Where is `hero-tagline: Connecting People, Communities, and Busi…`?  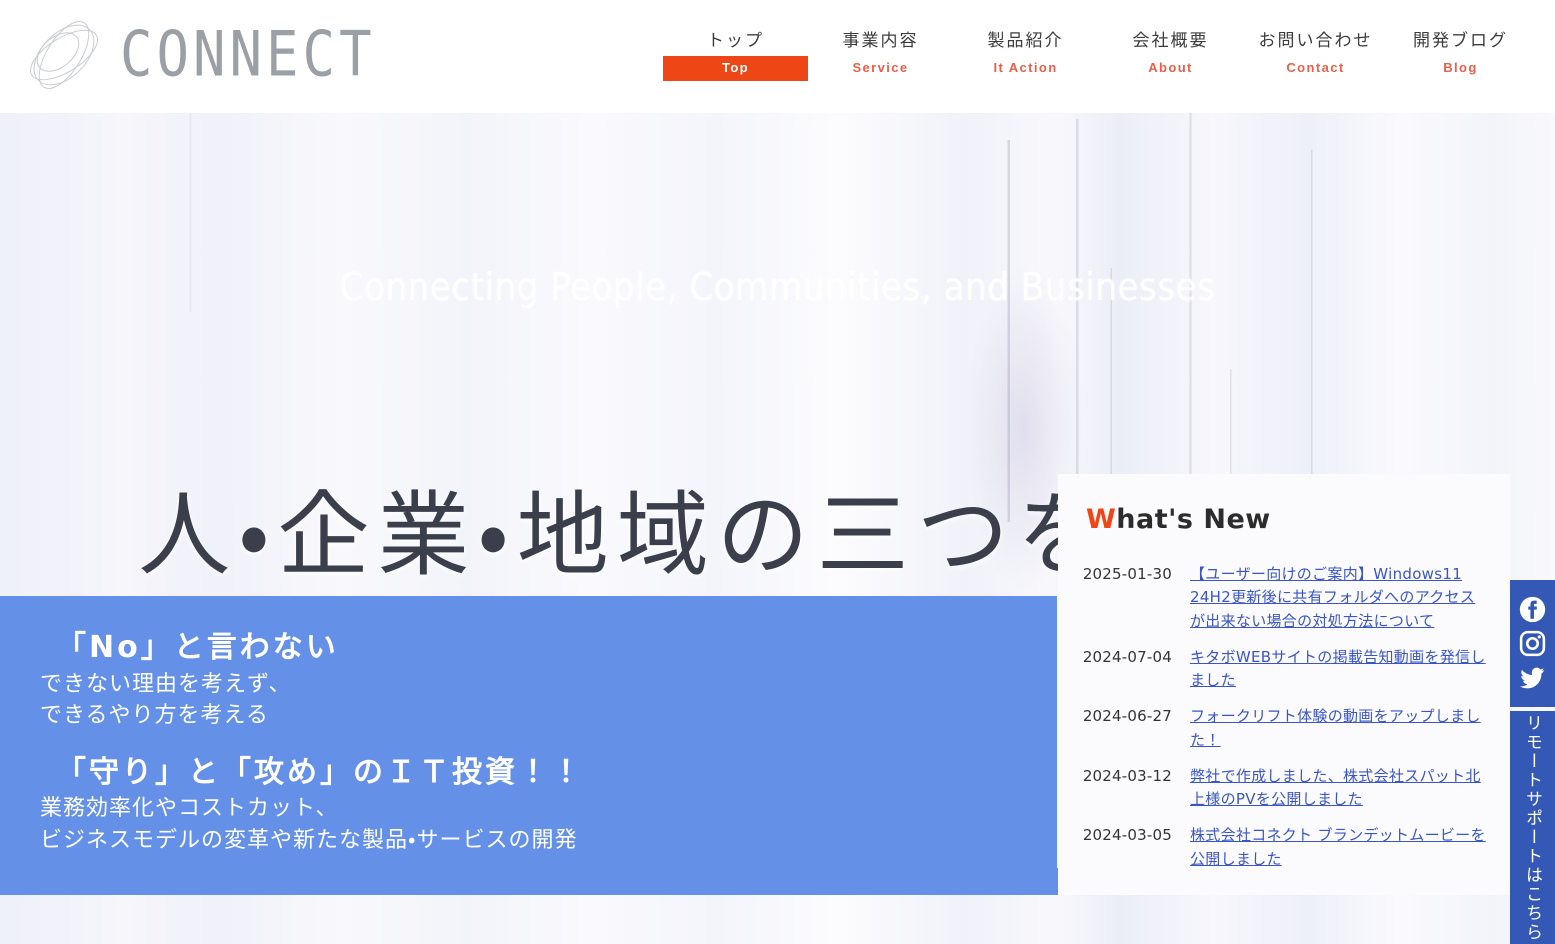
hero-tagline: Connecting People, Communities, and Busi… is located at coordinates (777, 287).